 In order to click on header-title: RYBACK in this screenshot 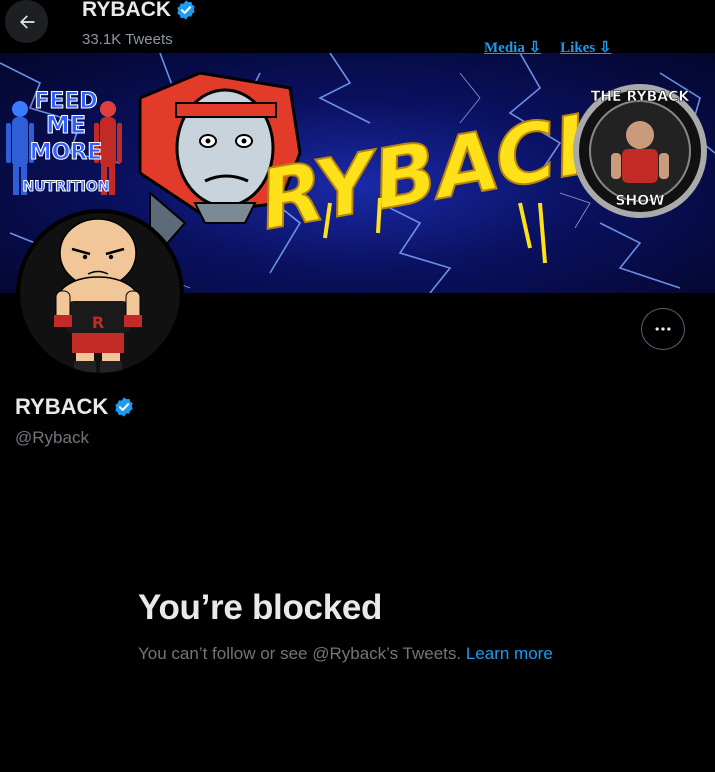, I will do `click(139, 11)`.